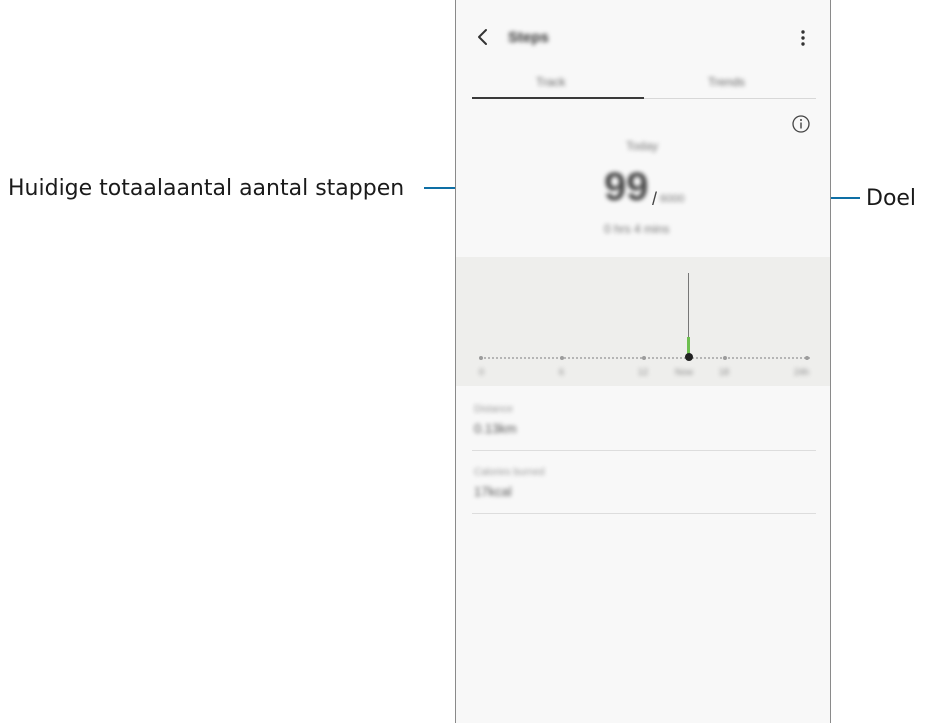 This screenshot has width=930, height=723. What do you see at coordinates (482, 372) in the screenshot?
I see `axis-label-0: 0` at bounding box center [482, 372].